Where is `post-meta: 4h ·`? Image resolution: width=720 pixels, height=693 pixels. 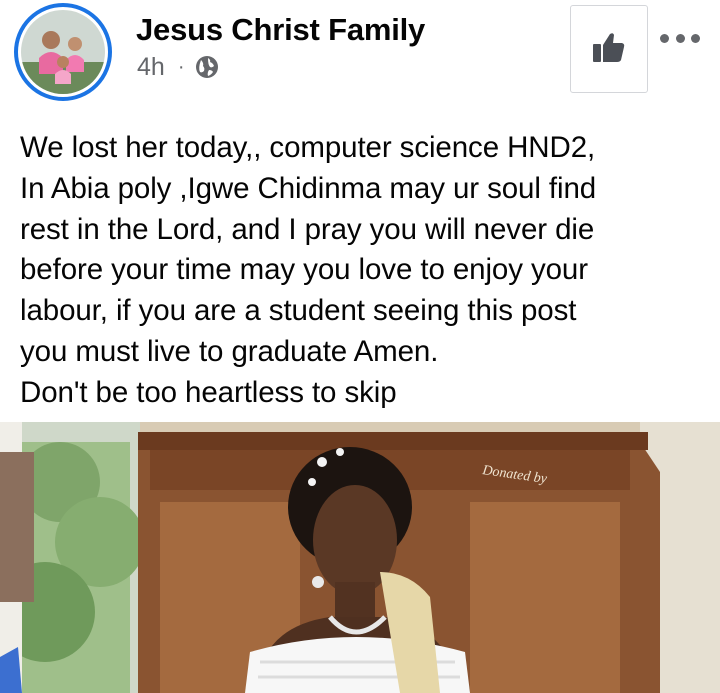 post-meta: 4h · is located at coordinates (178, 67).